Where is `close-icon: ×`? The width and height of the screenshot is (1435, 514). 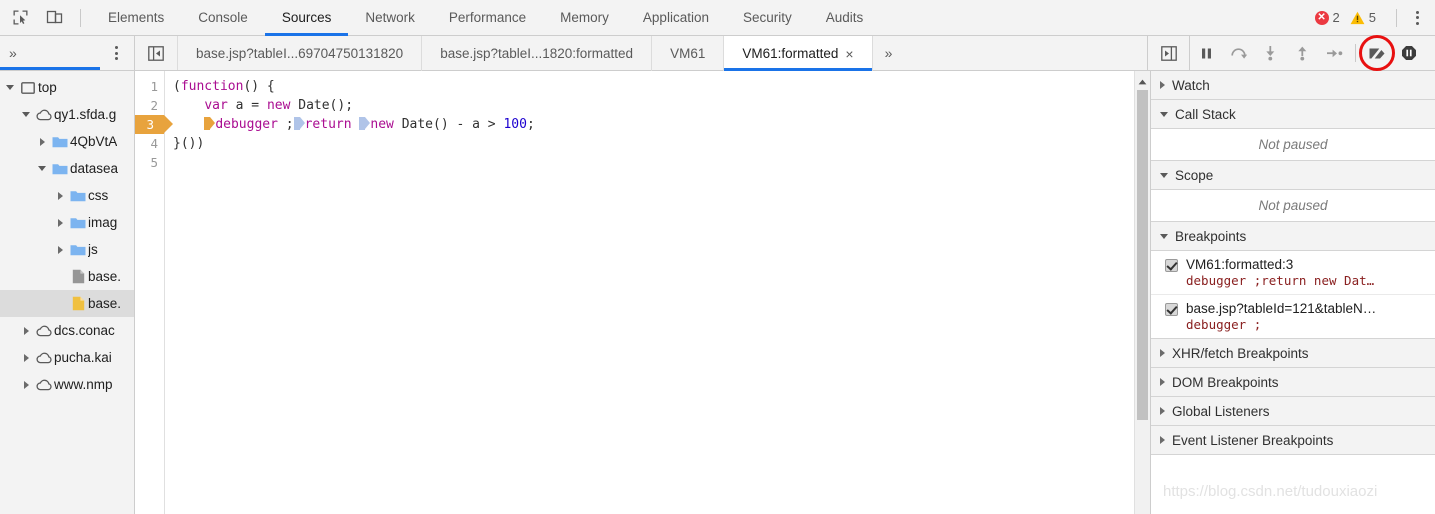
close-icon: × is located at coordinates (849, 54).